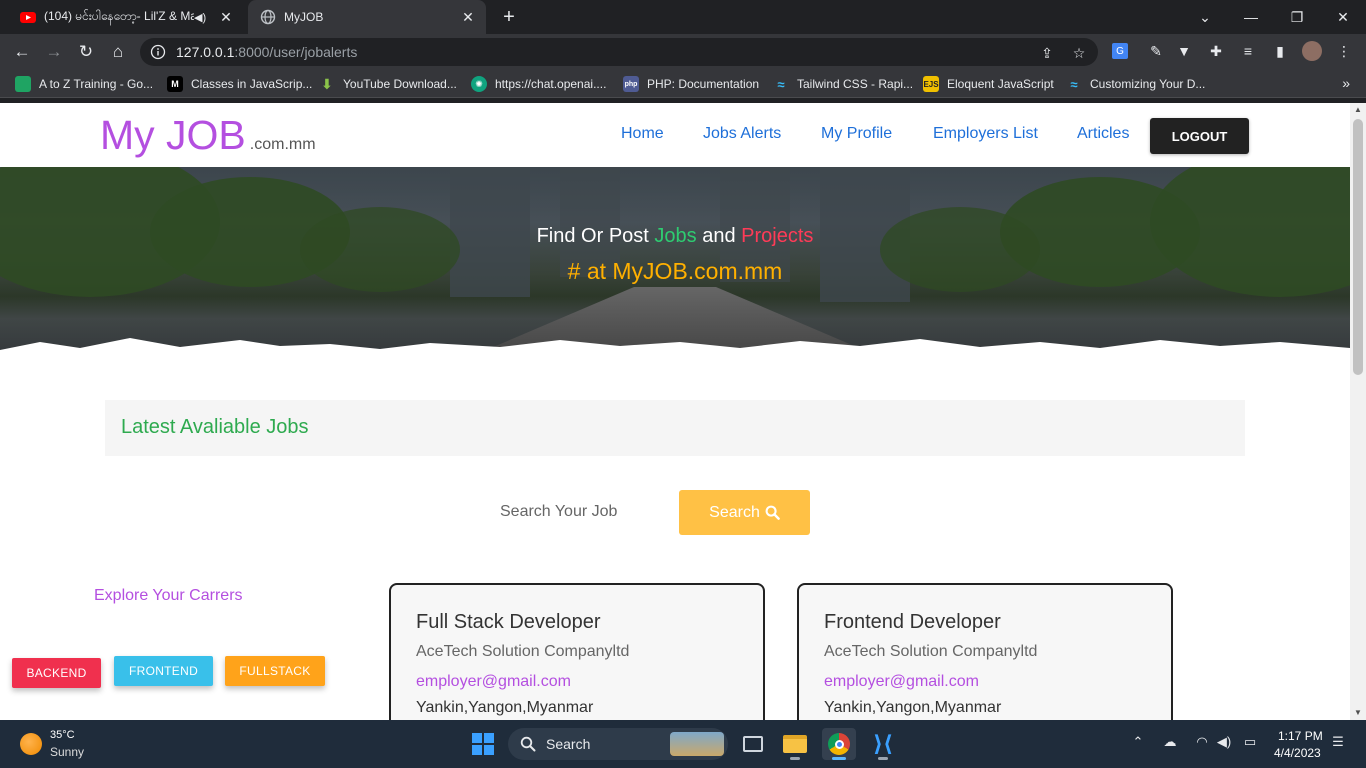  What do you see at coordinates (642, 134) in the screenshot?
I see `nav-home: Home` at bounding box center [642, 134].